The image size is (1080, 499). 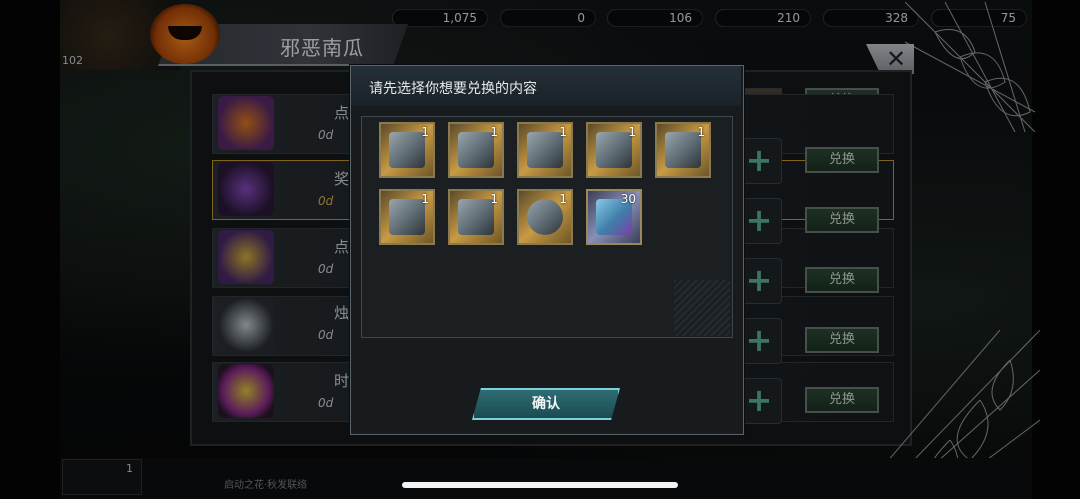 I want to click on ring-part-icon, so click(x=545, y=217).